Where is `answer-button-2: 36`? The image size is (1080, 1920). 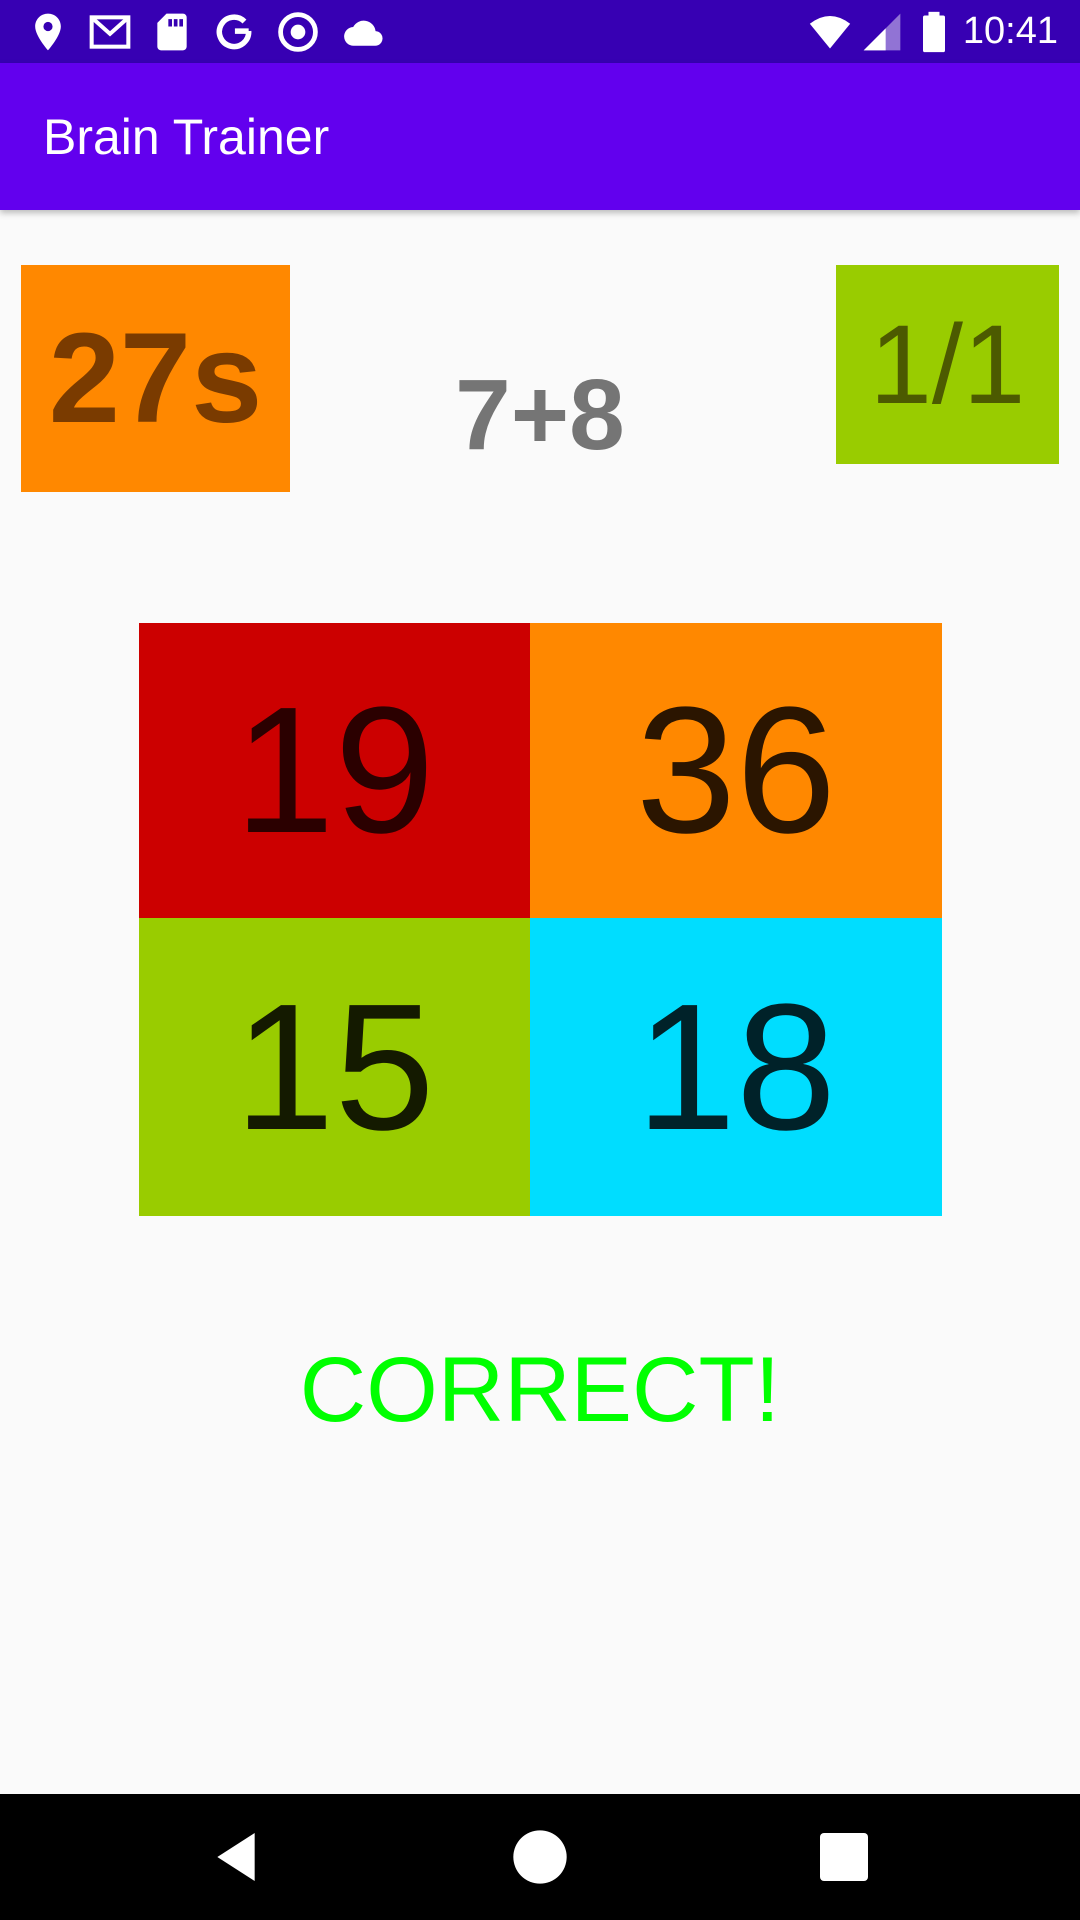 answer-button-2: 36 is located at coordinates (736, 770).